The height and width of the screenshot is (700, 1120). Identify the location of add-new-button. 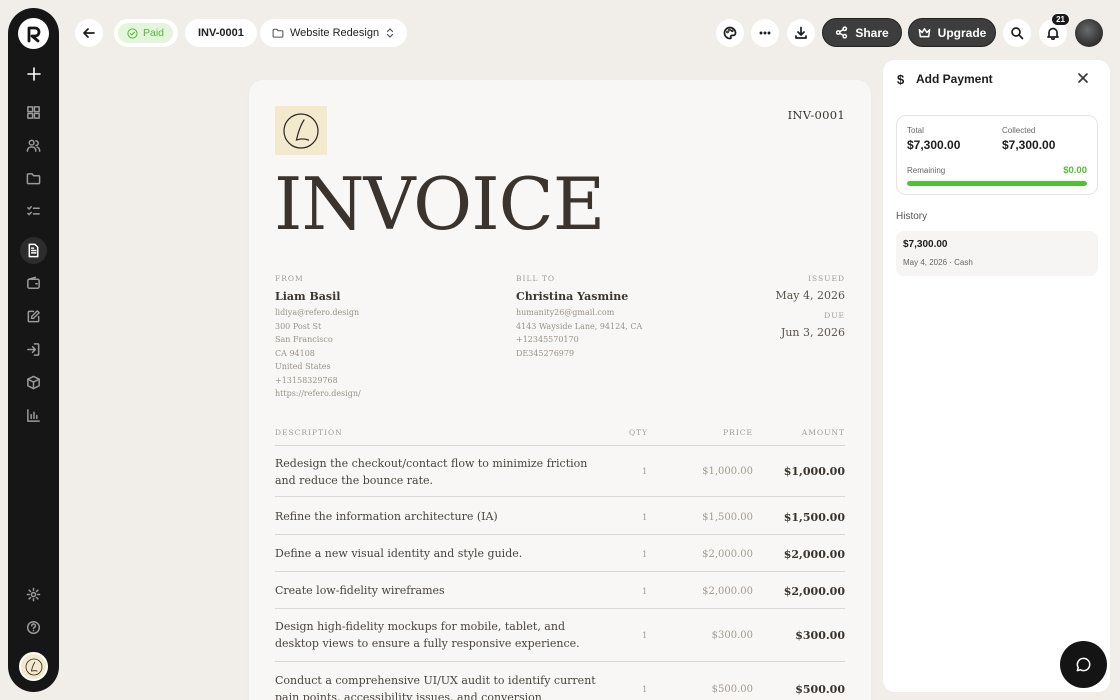
(33, 73).